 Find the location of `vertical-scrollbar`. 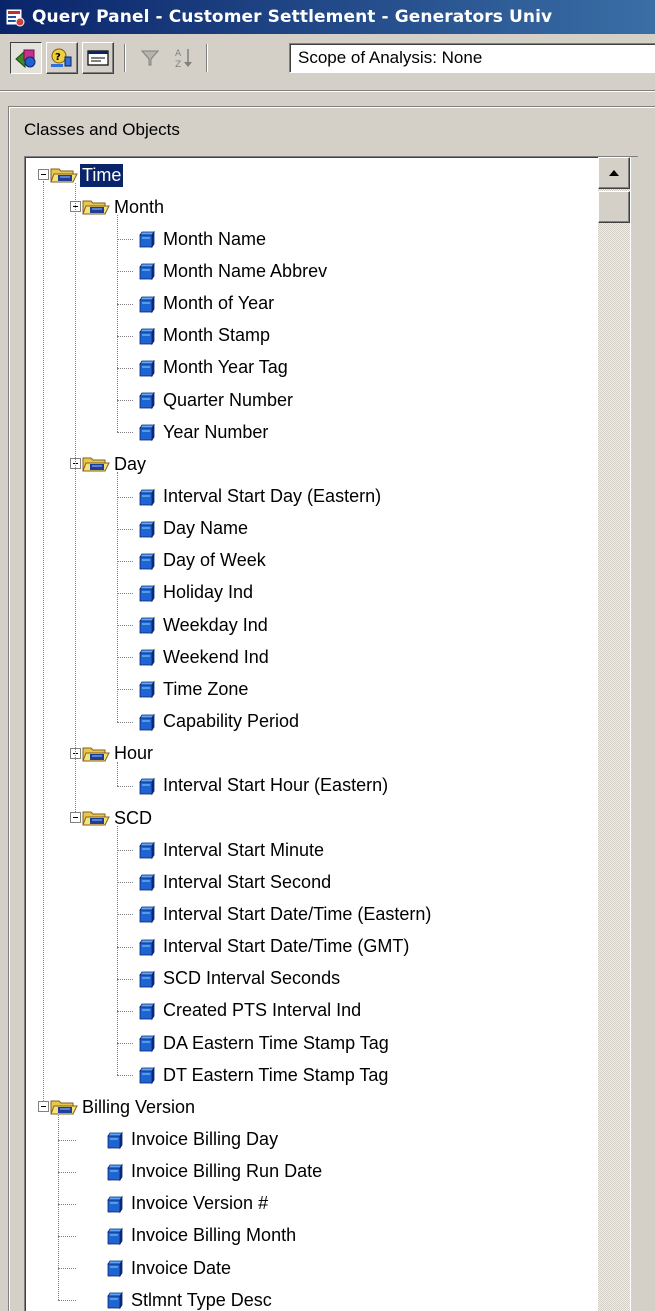

vertical-scrollbar is located at coordinates (614, 734).